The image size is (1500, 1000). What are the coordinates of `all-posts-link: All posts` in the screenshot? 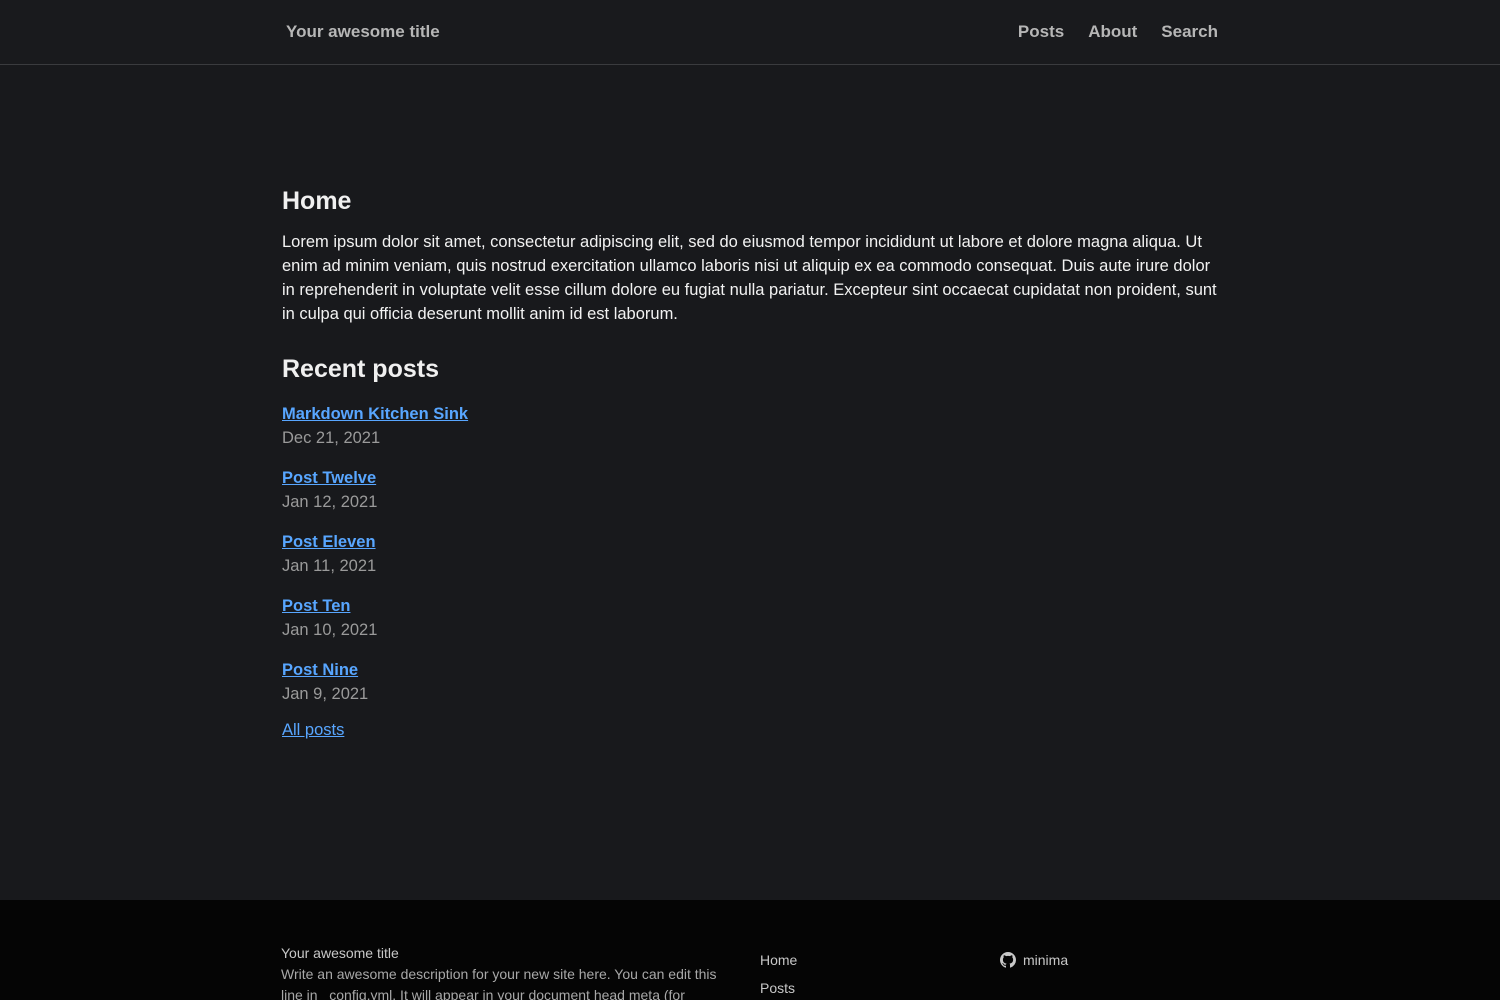 It's located at (313, 730).